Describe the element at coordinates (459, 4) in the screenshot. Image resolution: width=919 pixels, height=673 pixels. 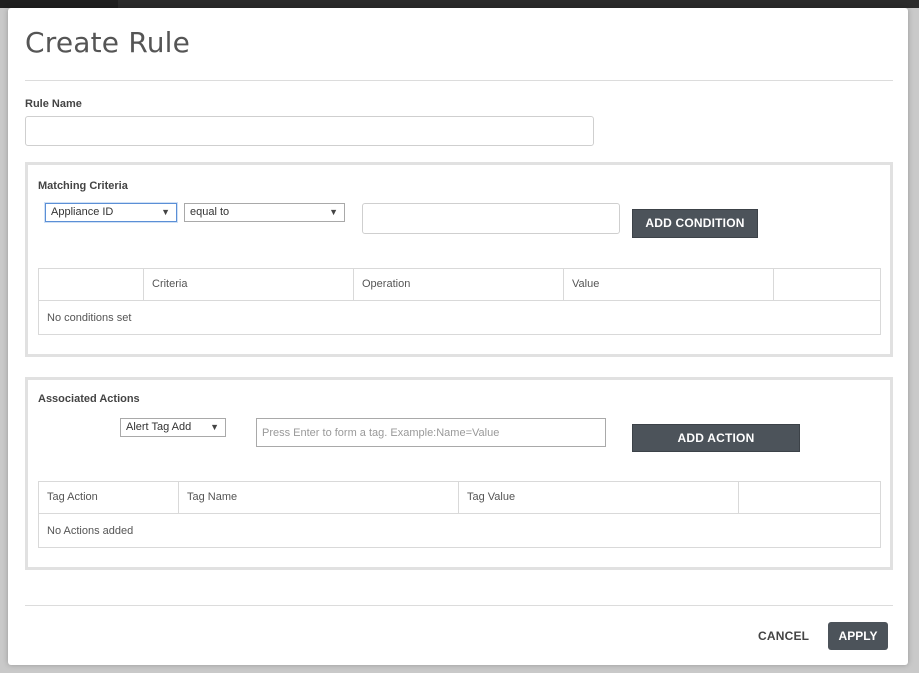
I see `backdrop-header` at that location.